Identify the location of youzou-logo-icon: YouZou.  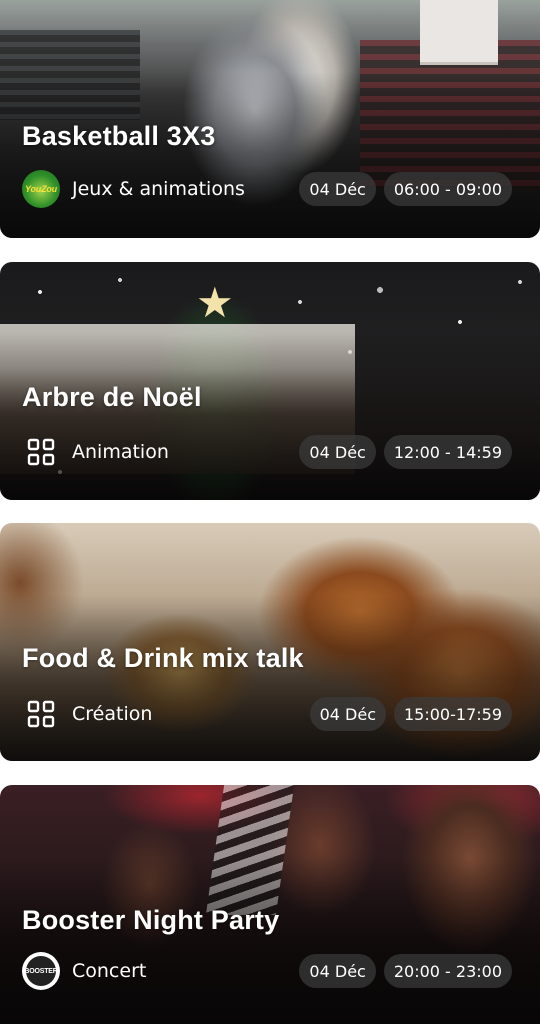
(41, 189).